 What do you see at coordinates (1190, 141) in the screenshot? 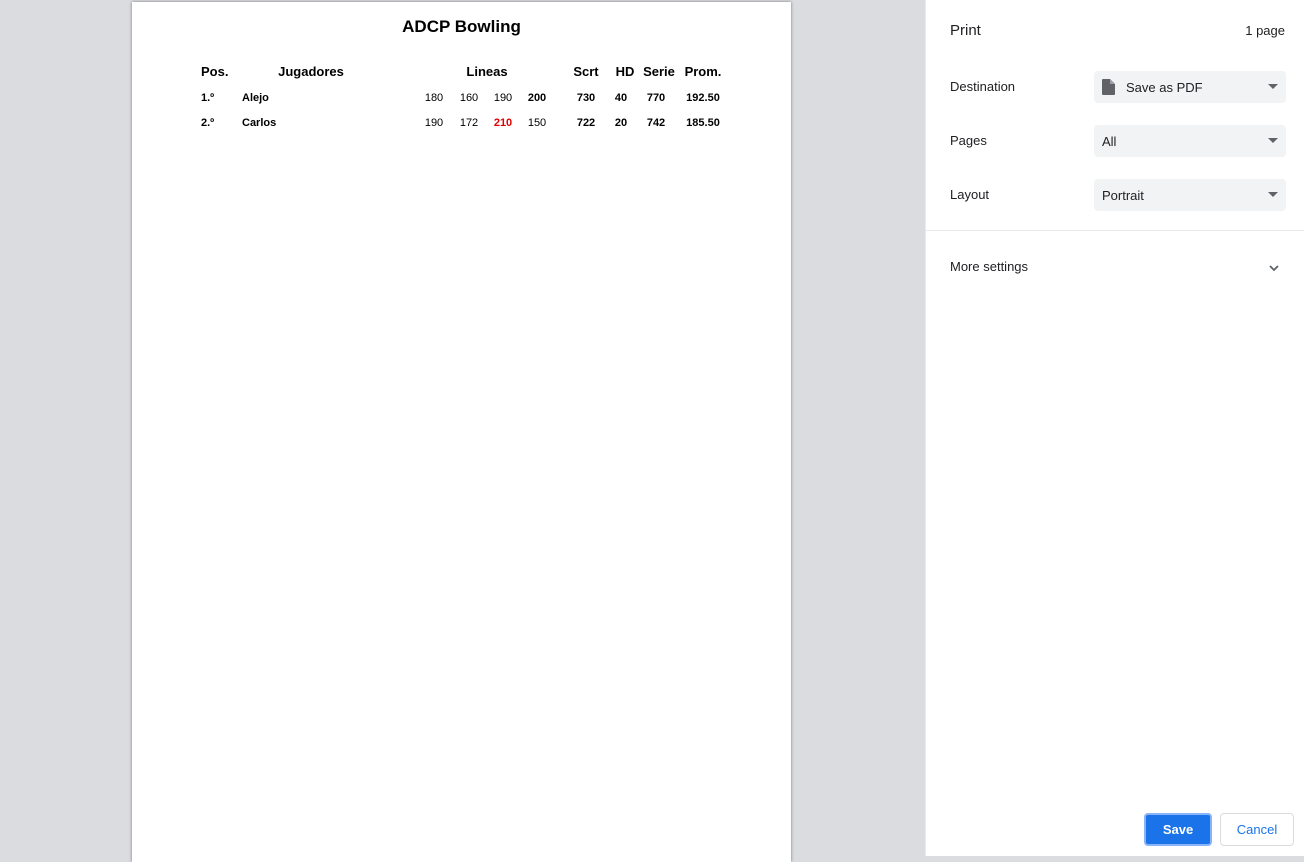
I see `pages-select: All` at bounding box center [1190, 141].